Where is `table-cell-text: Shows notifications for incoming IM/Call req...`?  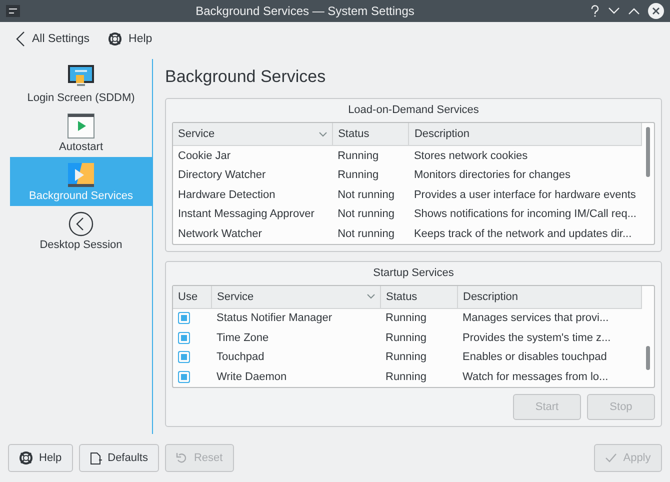 table-cell-text: Shows notifications for incoming IM/Call req... is located at coordinates (525, 214).